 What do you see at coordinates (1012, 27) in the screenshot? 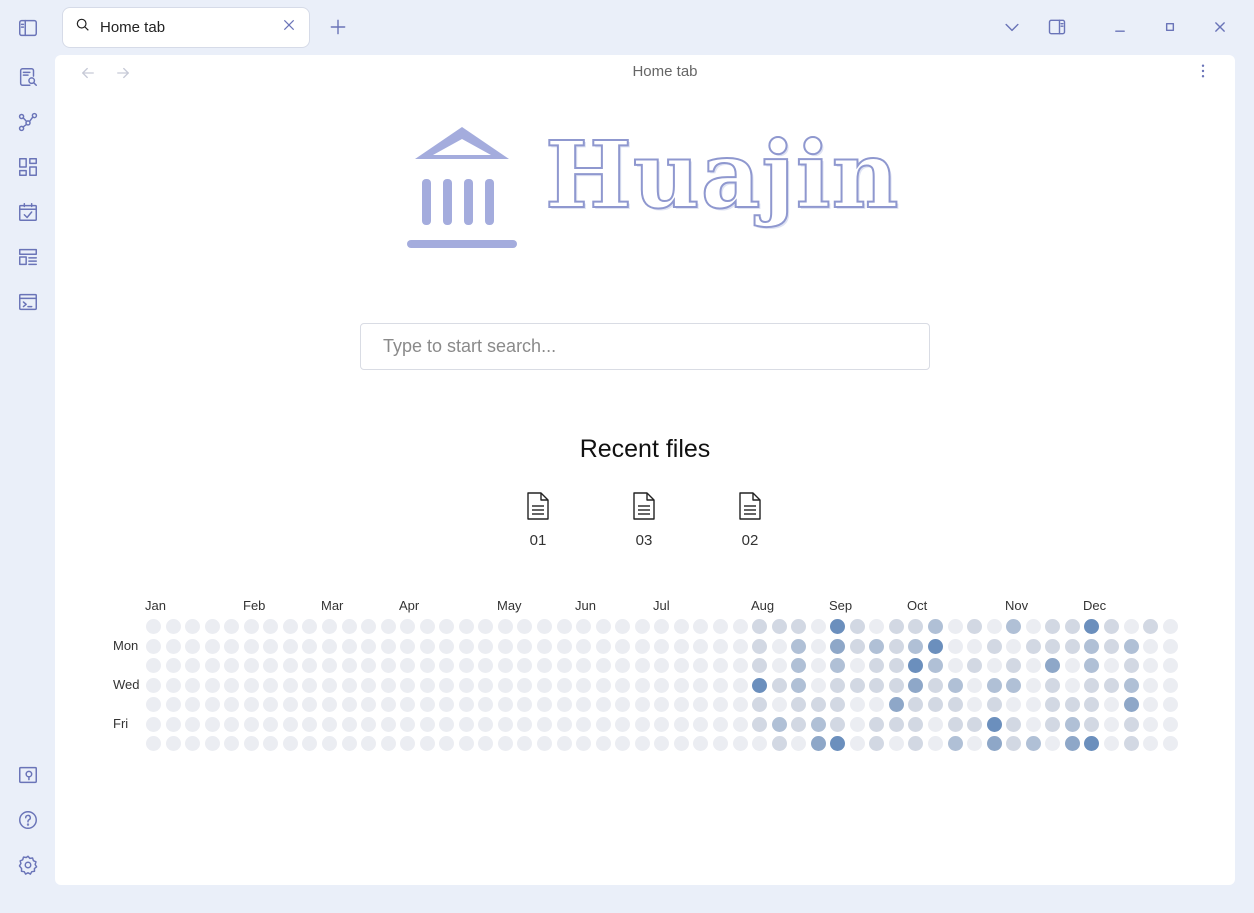
I see `chevron-down-icon` at bounding box center [1012, 27].